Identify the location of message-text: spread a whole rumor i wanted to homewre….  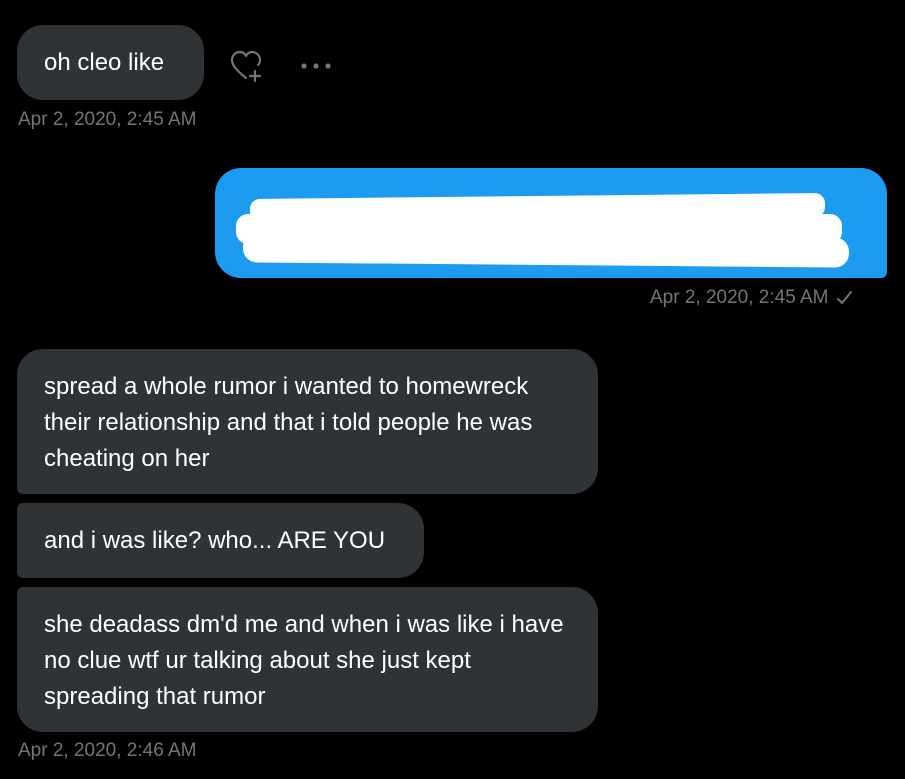
(288, 422).